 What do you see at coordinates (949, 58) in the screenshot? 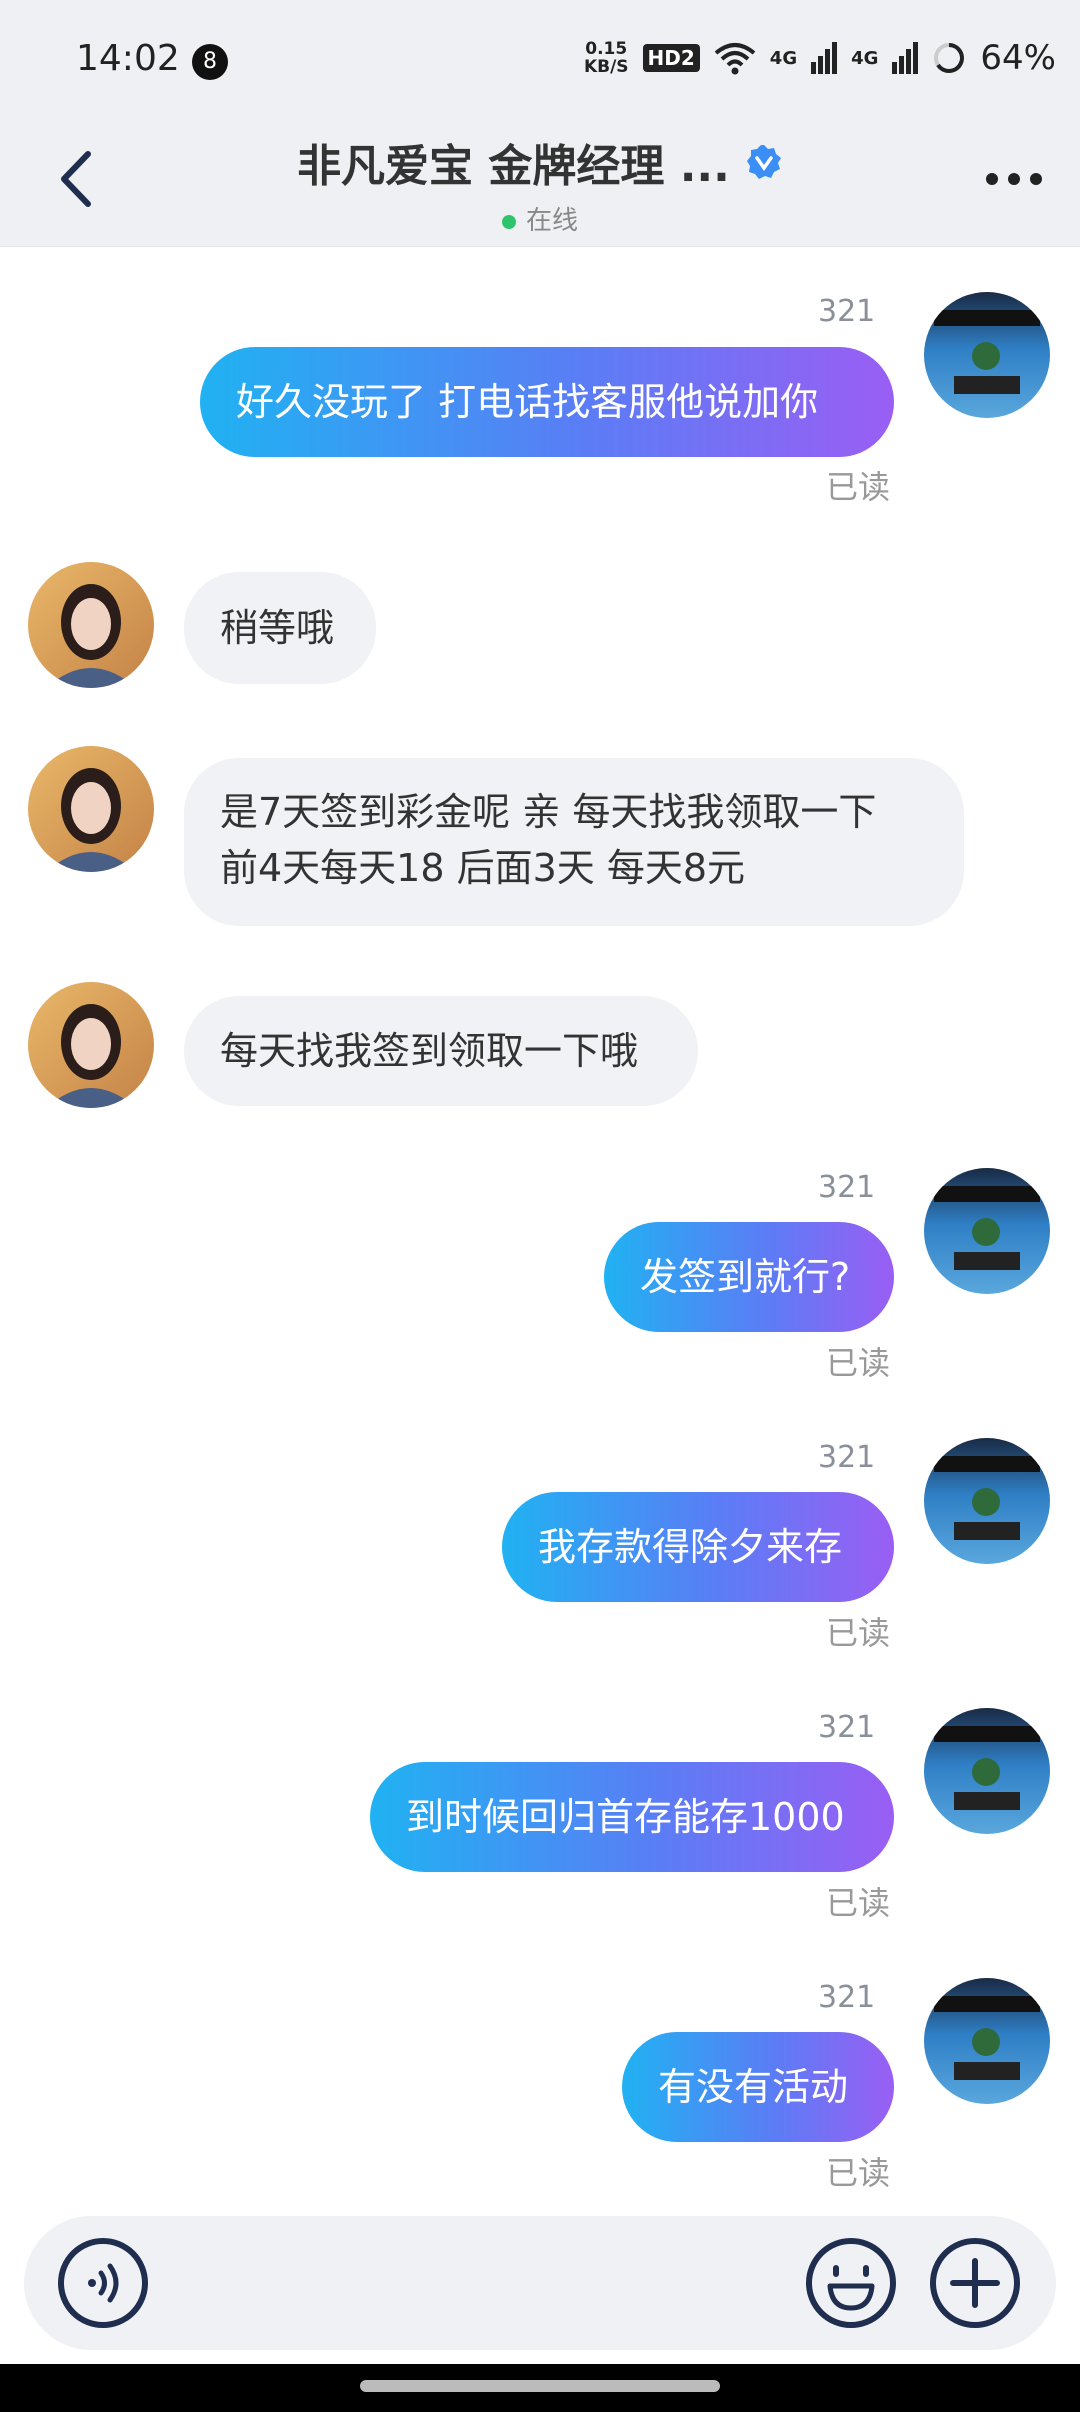
I see `battery-ring-icon` at bounding box center [949, 58].